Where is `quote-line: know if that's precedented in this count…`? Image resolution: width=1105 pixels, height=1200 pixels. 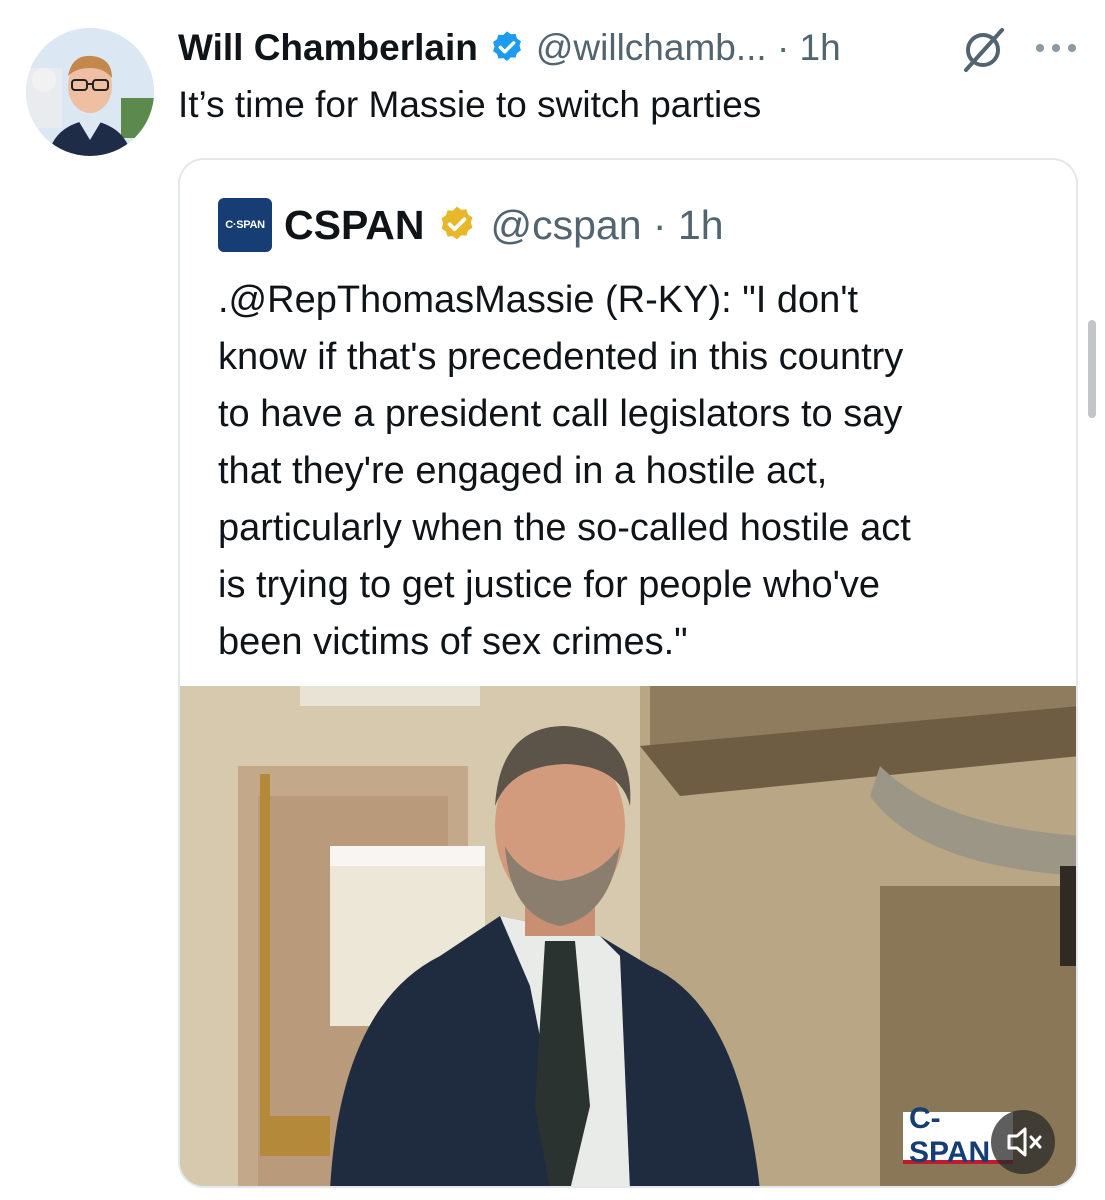 quote-line: know if that's precedented in this count… is located at coordinates (561, 357).